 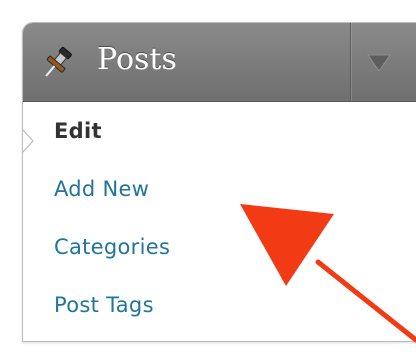 I want to click on submenu-item-label: Add New, so click(x=102, y=189).